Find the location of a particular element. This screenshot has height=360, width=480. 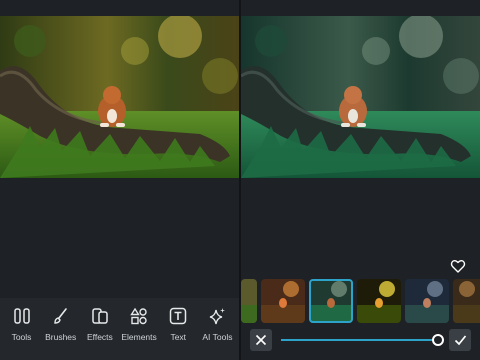

tools-label: Tools is located at coordinates (21, 337).